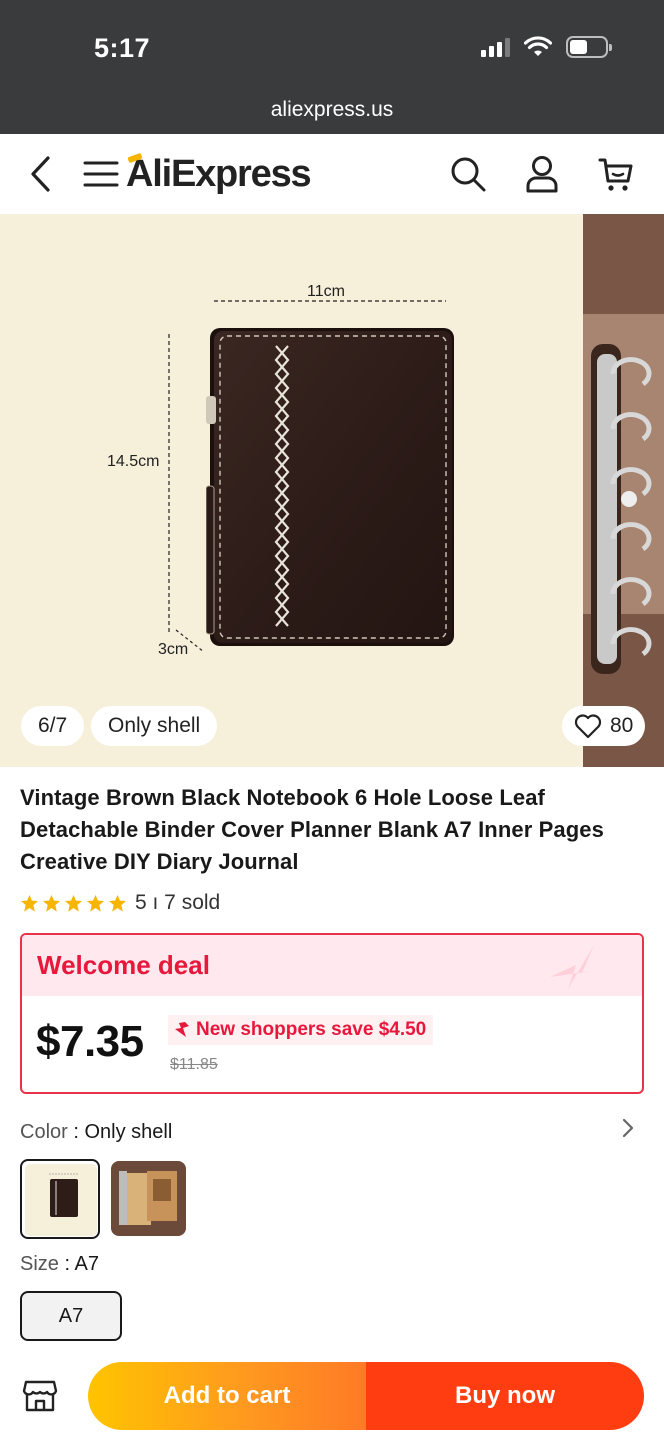 The image size is (664, 1440). What do you see at coordinates (326, 291) in the screenshot?
I see `width-dimension-label: 11cm` at bounding box center [326, 291].